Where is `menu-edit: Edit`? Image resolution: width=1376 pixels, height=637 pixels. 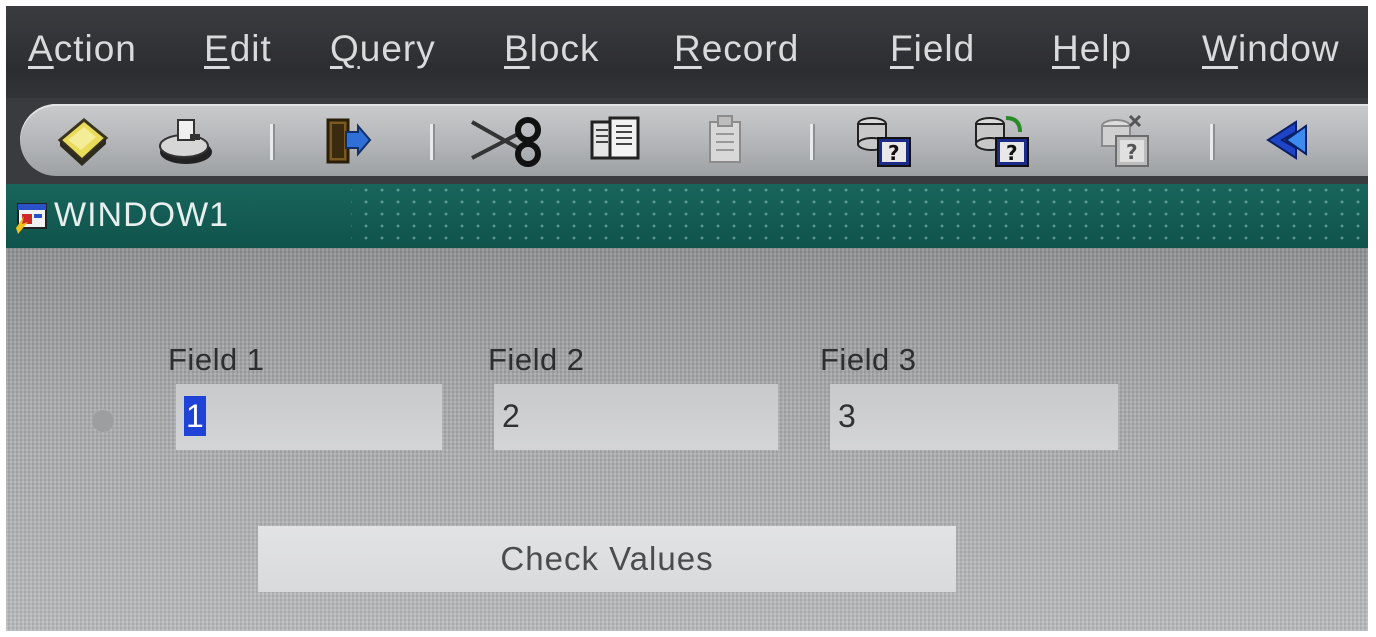 menu-edit: Edit is located at coordinates (238, 49).